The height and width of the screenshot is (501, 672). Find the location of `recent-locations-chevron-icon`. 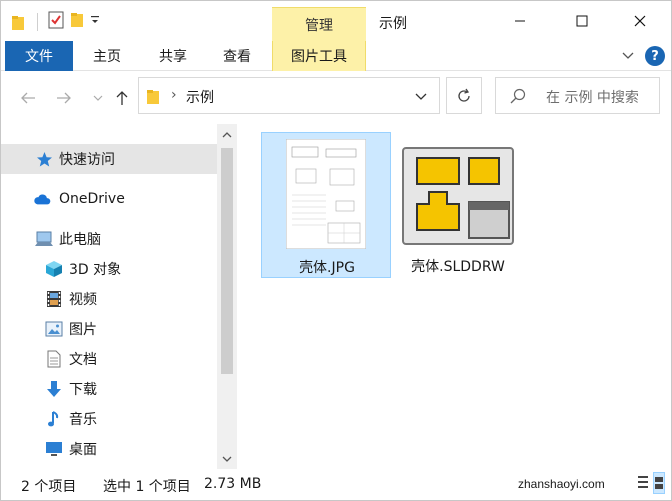

recent-locations-chevron-icon is located at coordinates (98, 98).